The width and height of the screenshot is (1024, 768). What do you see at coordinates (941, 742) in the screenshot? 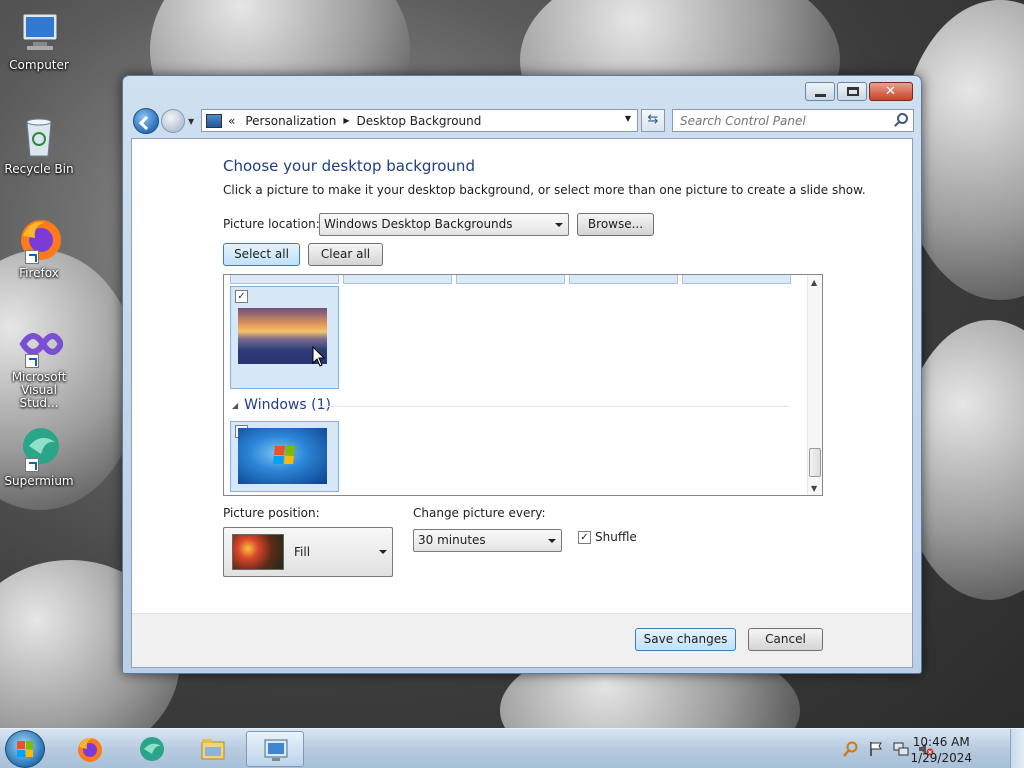
I see `clock-time: 10:46 AM` at bounding box center [941, 742].